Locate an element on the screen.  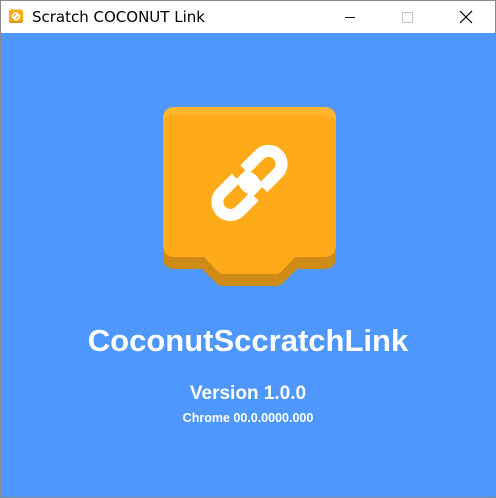
window-title: Scratch COCONUT Link is located at coordinates (118, 17).